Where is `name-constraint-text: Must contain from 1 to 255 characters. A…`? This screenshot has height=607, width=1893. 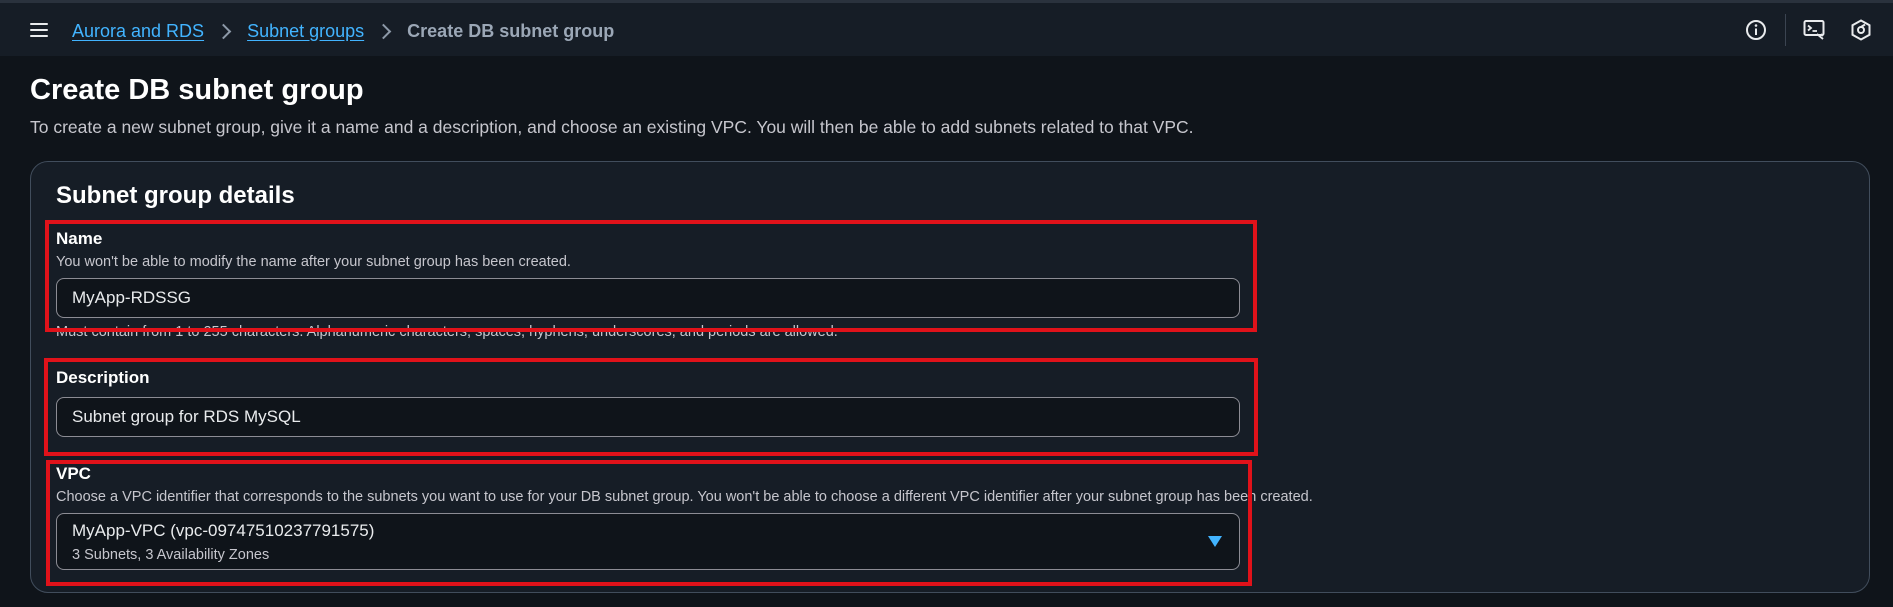
name-constraint-text: Must contain from 1 to 255 characters. A… is located at coordinates (447, 332).